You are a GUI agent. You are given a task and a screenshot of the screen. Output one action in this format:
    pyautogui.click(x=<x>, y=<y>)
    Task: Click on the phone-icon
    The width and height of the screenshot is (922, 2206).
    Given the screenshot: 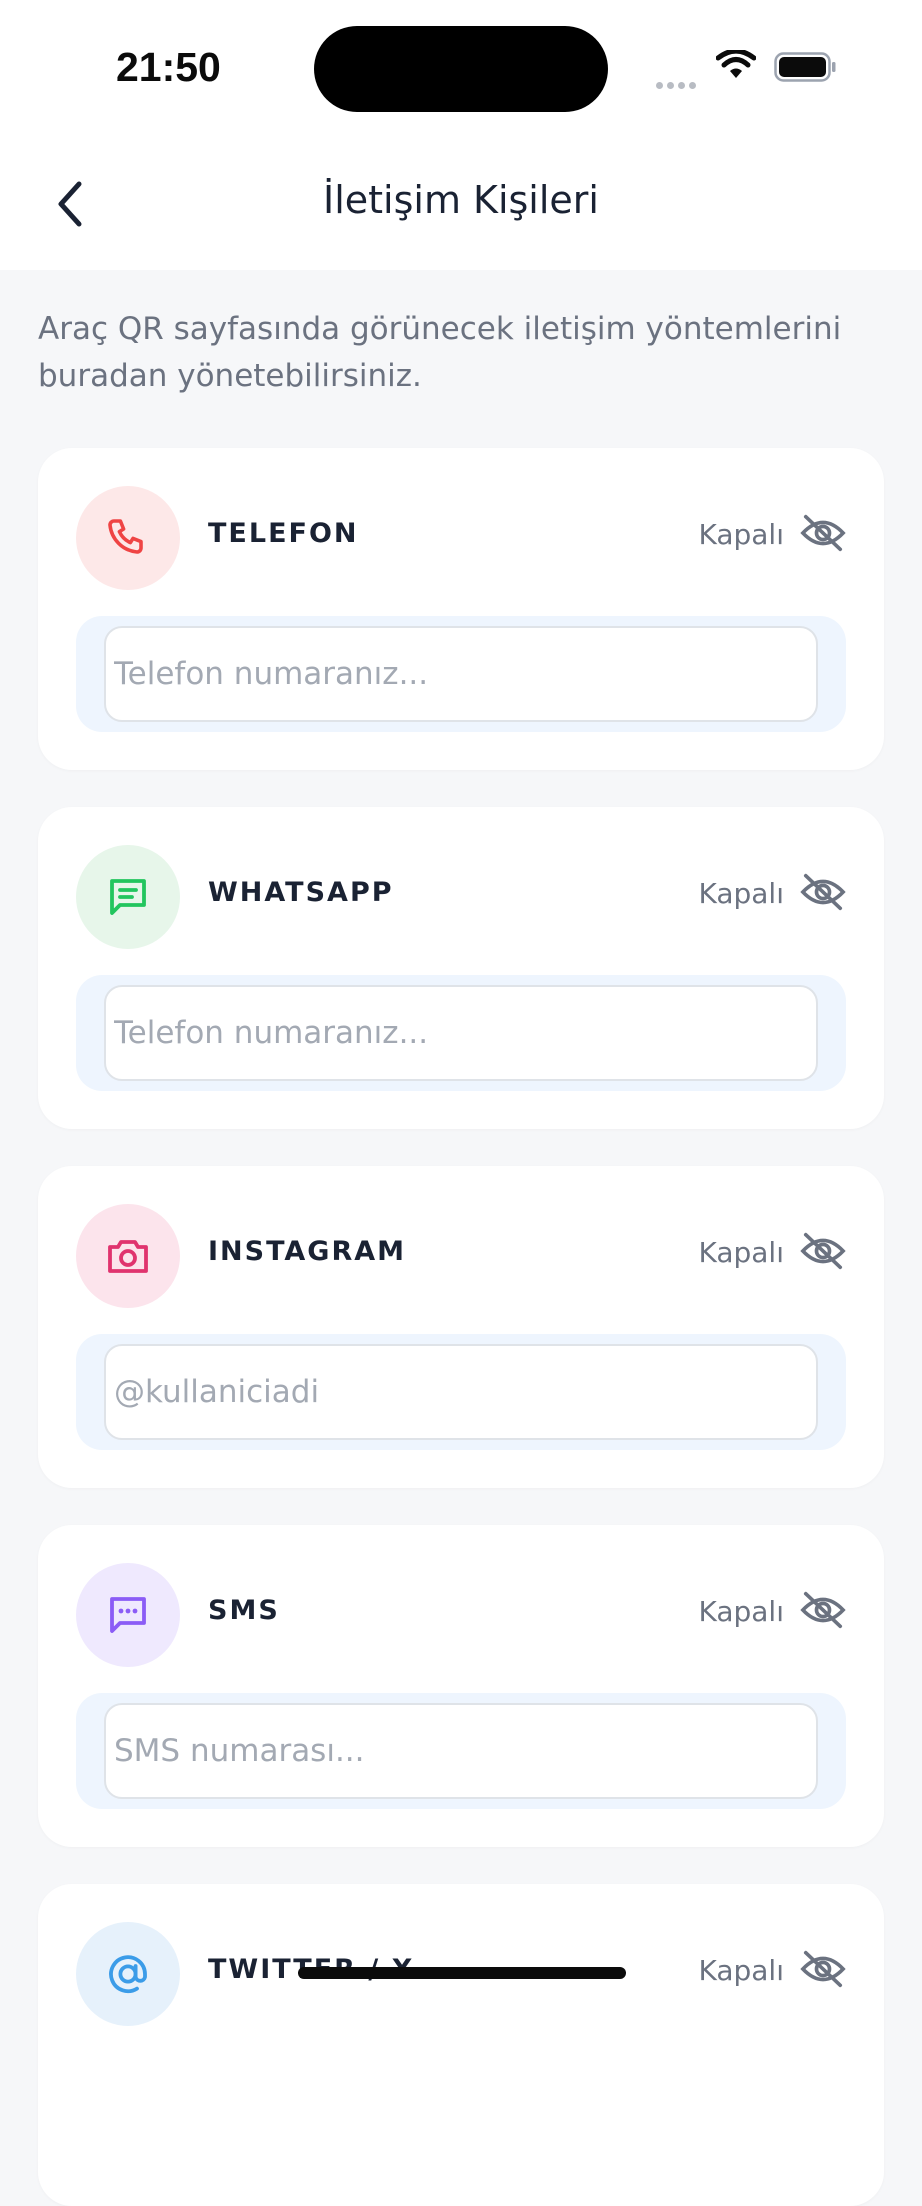 What is the action you would take?
    pyautogui.click(x=125, y=536)
    